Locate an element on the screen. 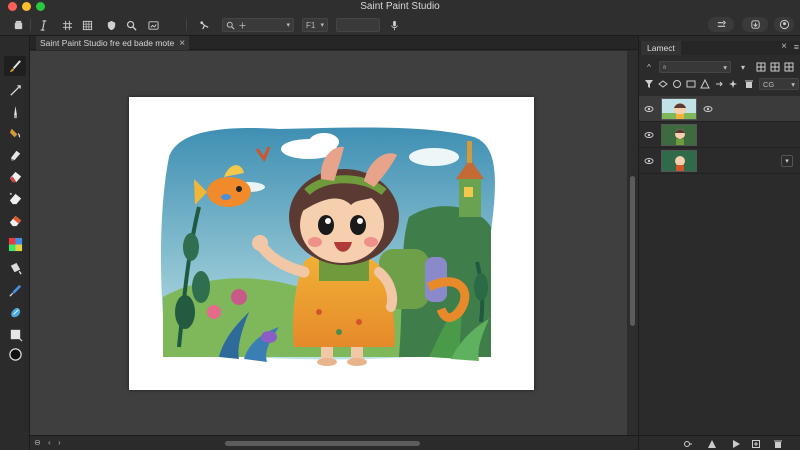  blend-mode-value: ᵃ is located at coordinates (664, 67).